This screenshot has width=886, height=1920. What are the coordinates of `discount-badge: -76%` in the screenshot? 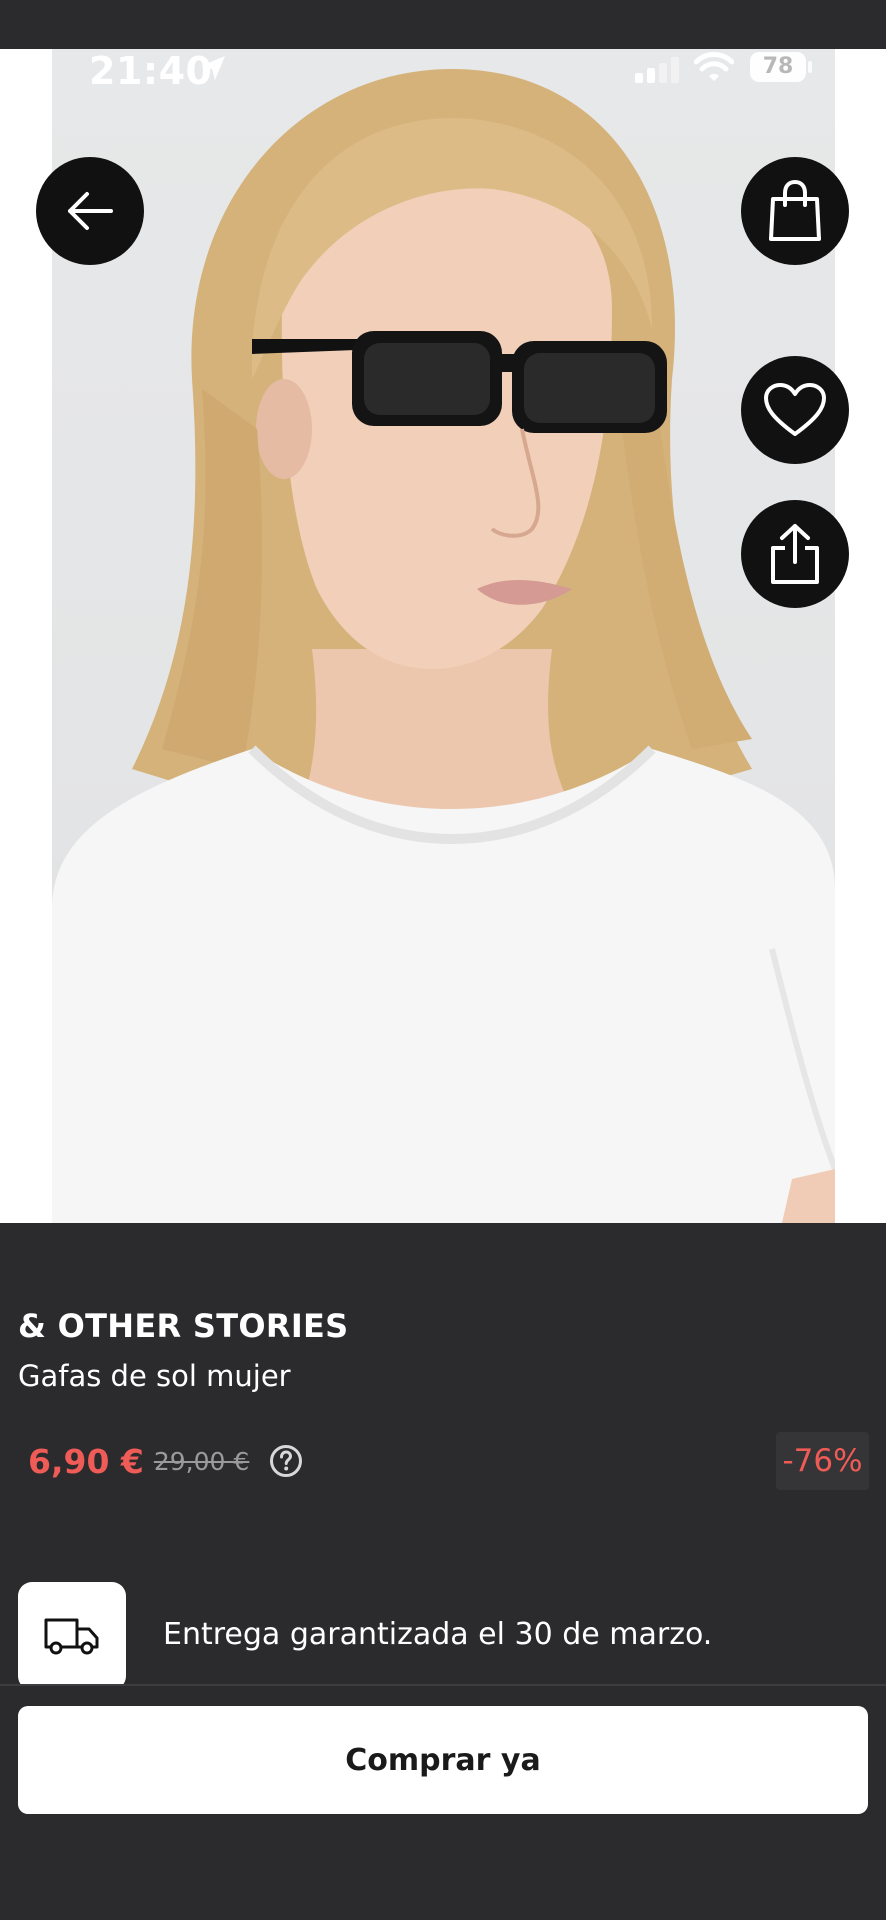 It's located at (822, 1461).